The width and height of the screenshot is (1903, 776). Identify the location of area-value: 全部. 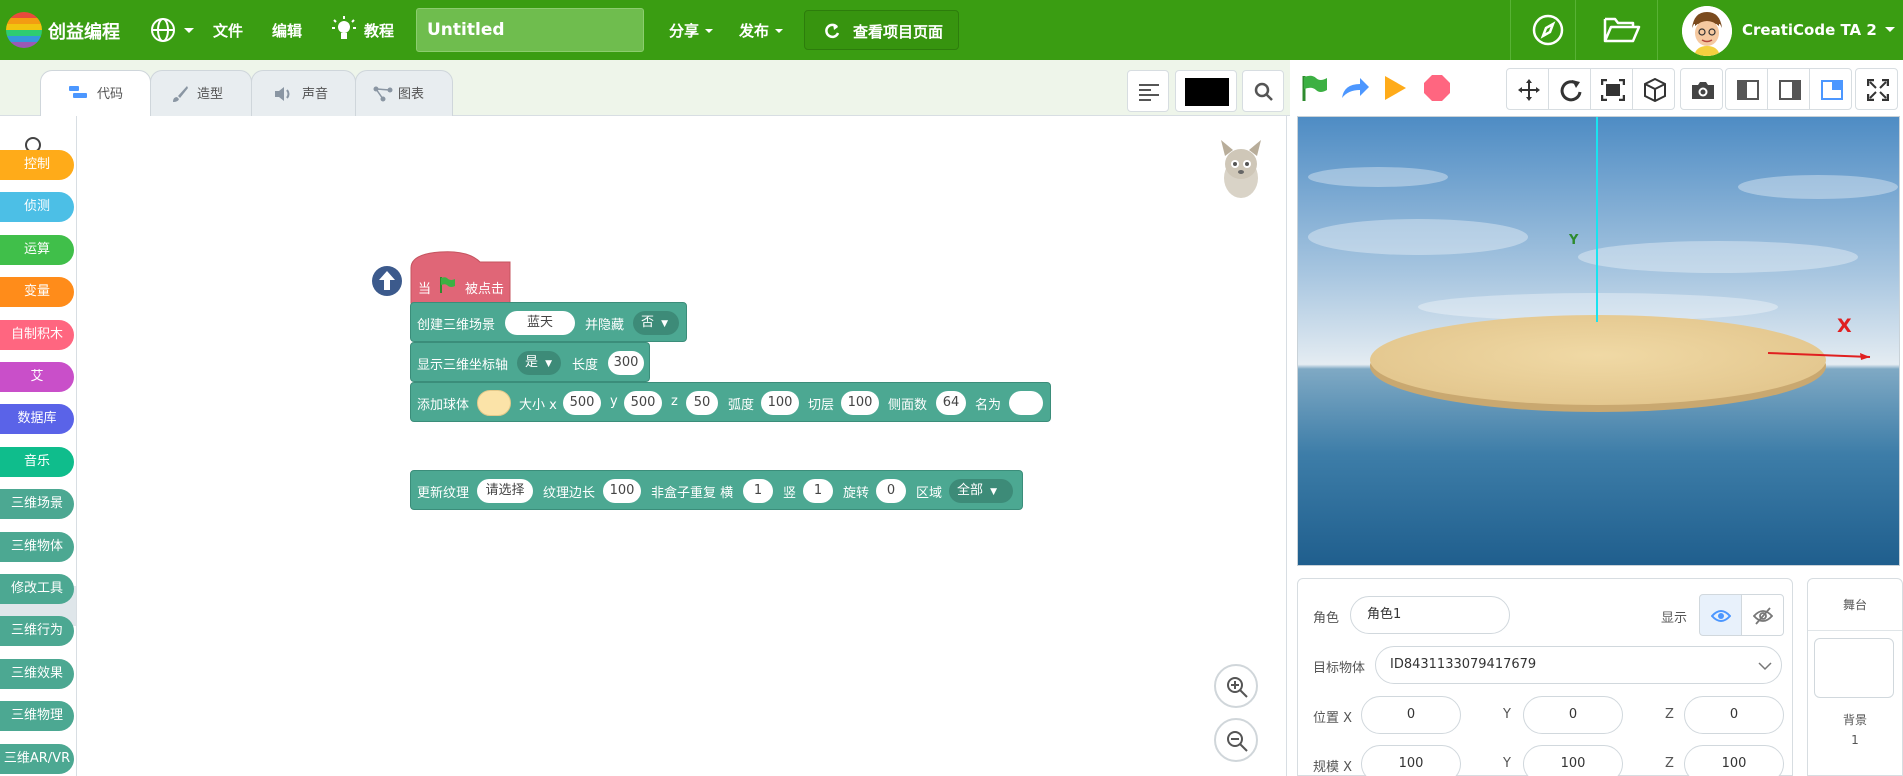
(970, 490).